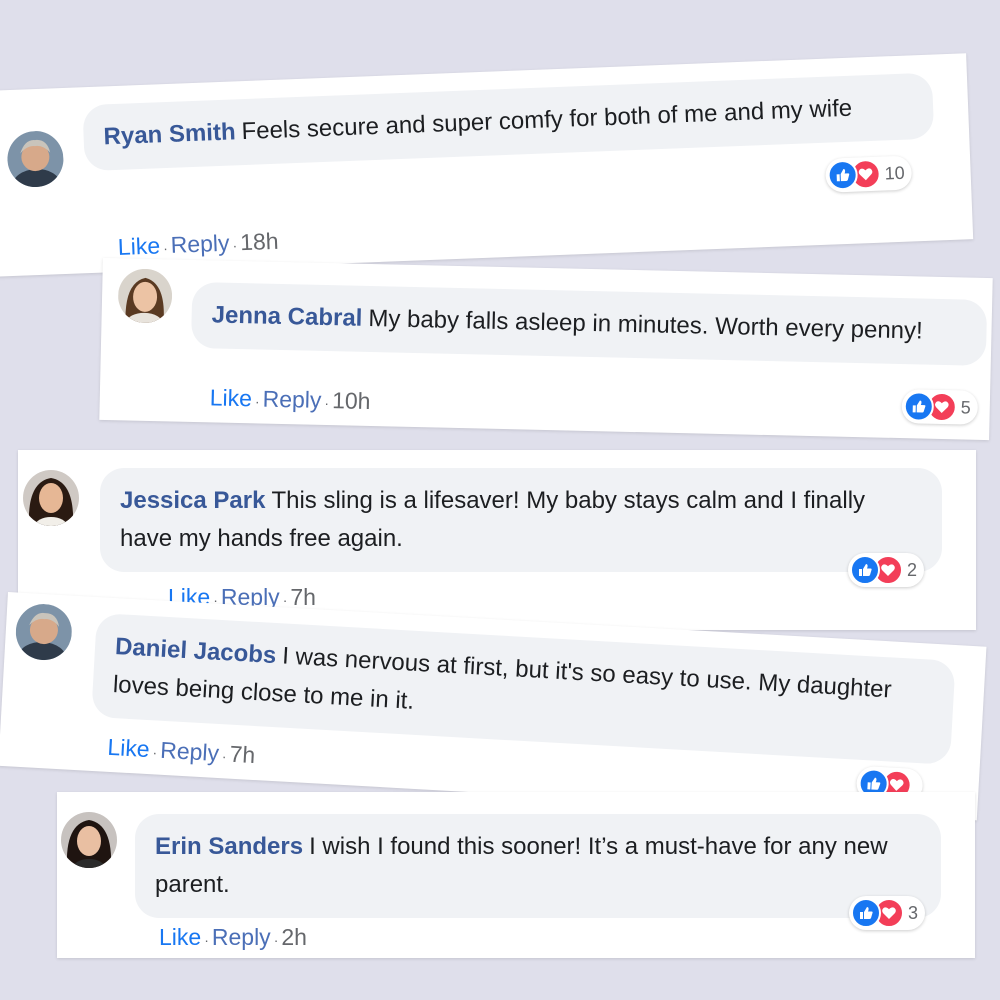 The height and width of the screenshot is (1000, 1000). What do you see at coordinates (286, 316) in the screenshot?
I see `commenter-name: Jenna Cabral` at bounding box center [286, 316].